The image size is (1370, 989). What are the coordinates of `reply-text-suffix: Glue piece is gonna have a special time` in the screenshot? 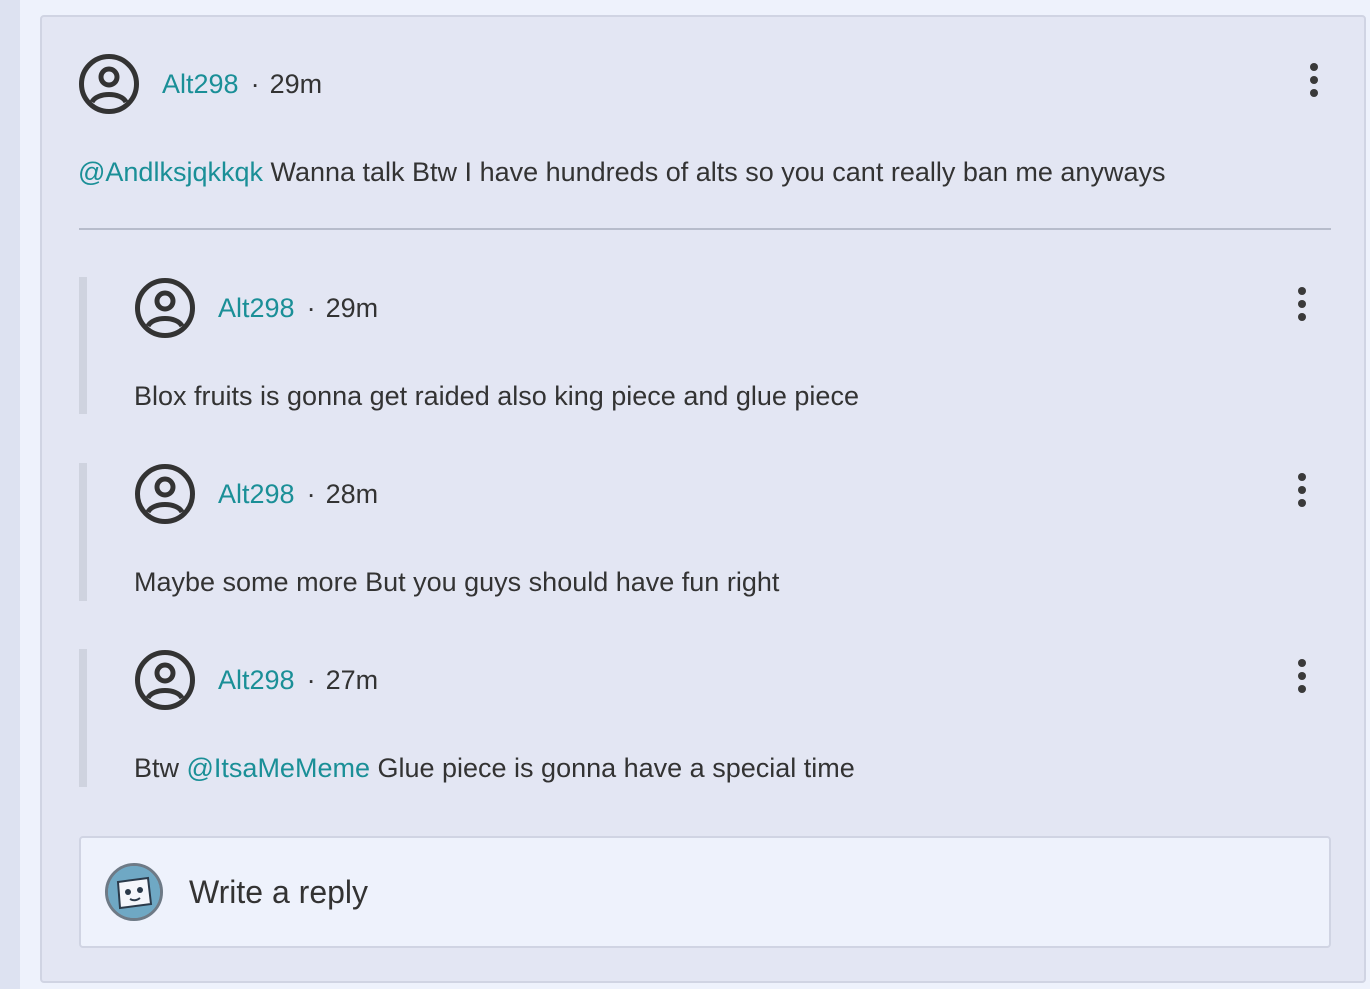 It's located at (612, 768).